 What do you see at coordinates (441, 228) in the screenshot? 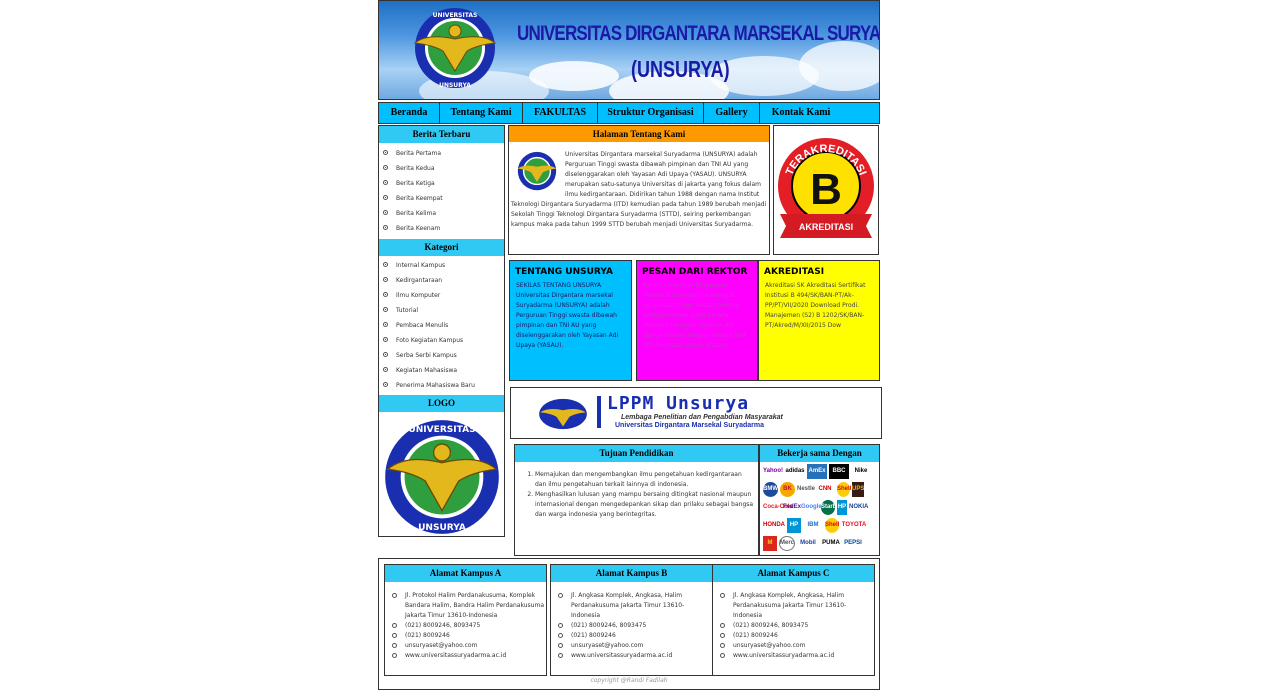
I see `berita-item: Berita Keenam` at bounding box center [441, 228].